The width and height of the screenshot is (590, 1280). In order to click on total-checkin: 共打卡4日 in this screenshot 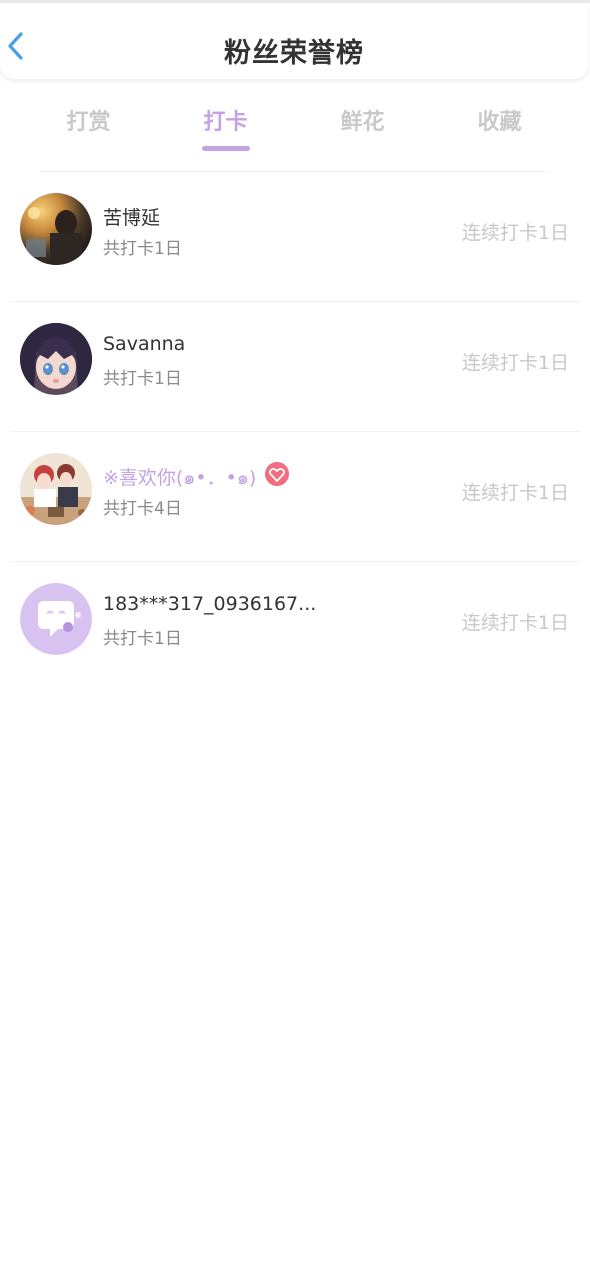, I will do `click(142, 509)`.